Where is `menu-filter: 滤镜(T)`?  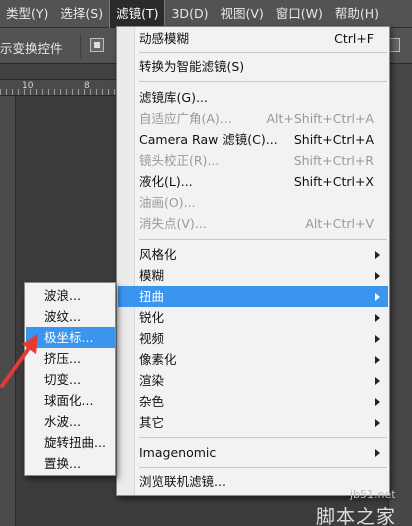 menu-filter: 滤镜(T) is located at coordinates (137, 14).